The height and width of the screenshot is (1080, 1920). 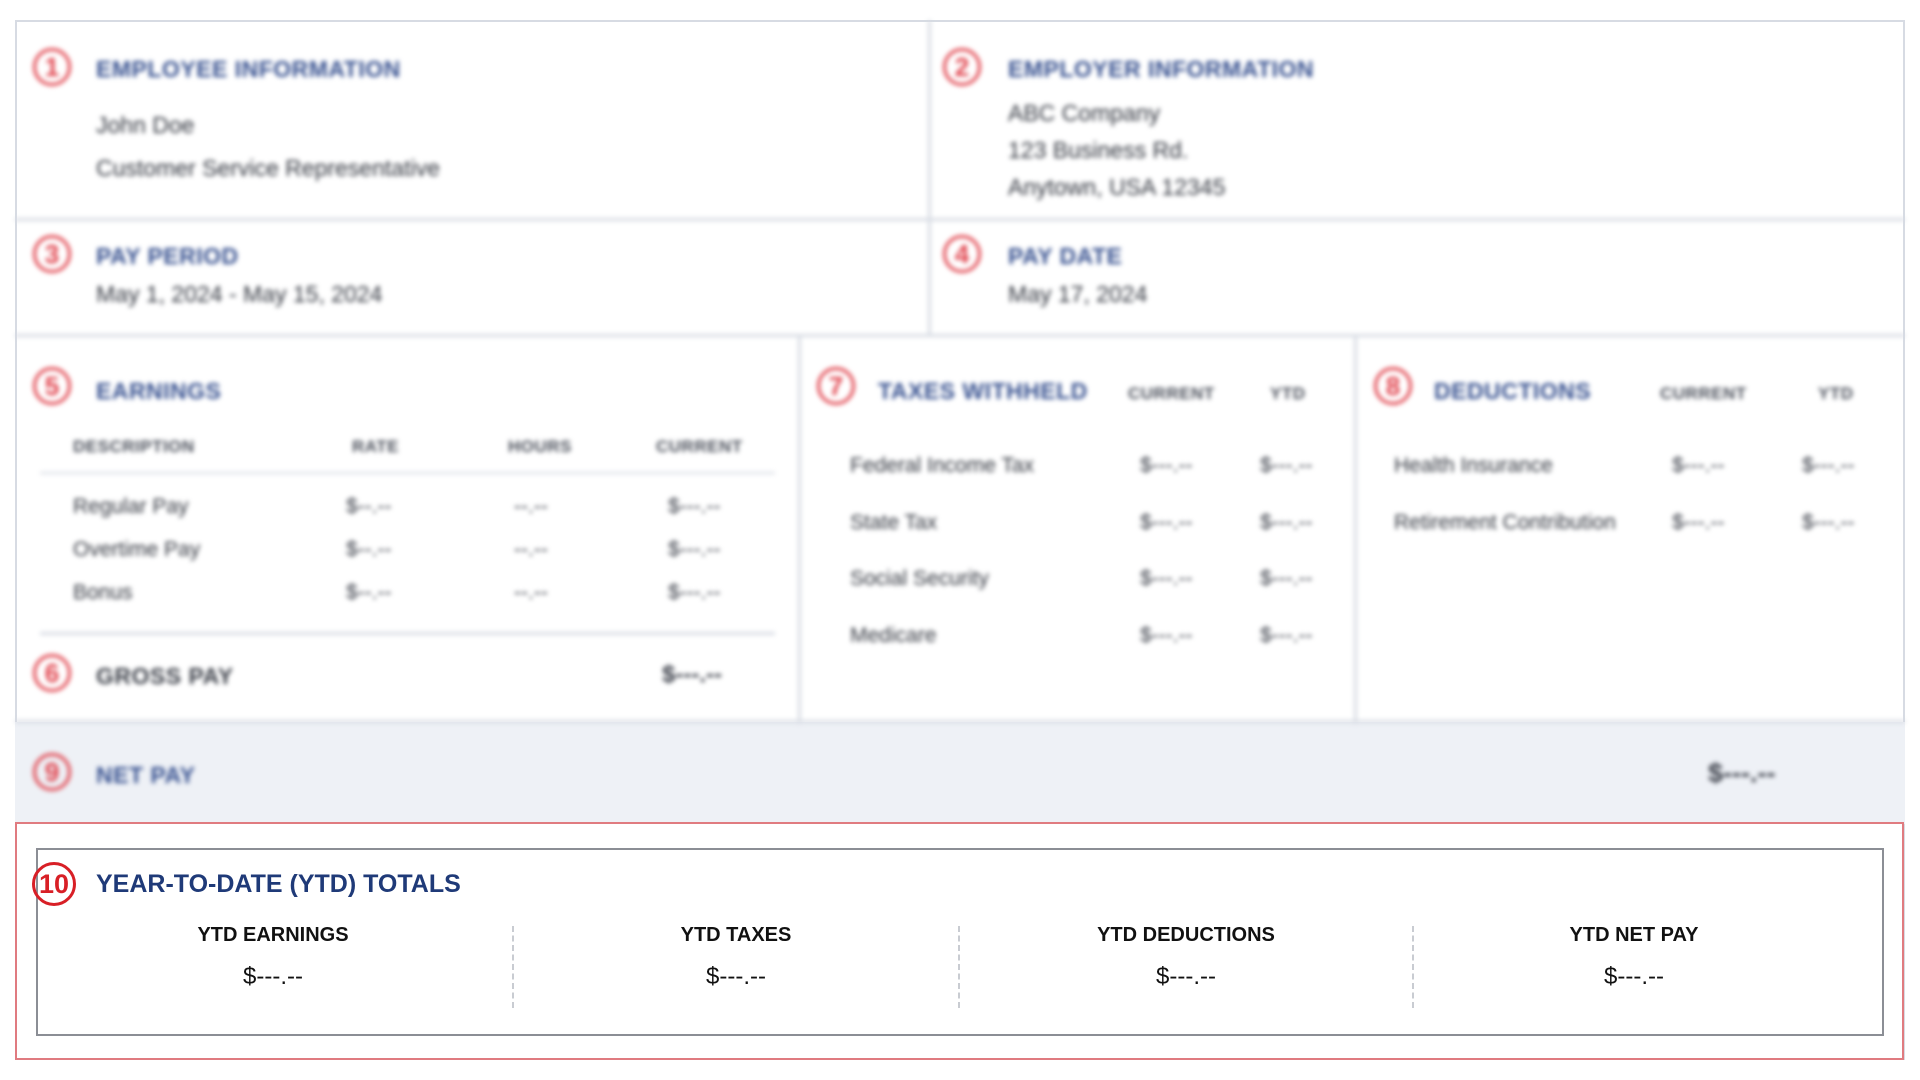 What do you see at coordinates (1186, 957) in the screenshot?
I see `ytd-deductions-column: YTD DEDUCTIONS $---.--` at bounding box center [1186, 957].